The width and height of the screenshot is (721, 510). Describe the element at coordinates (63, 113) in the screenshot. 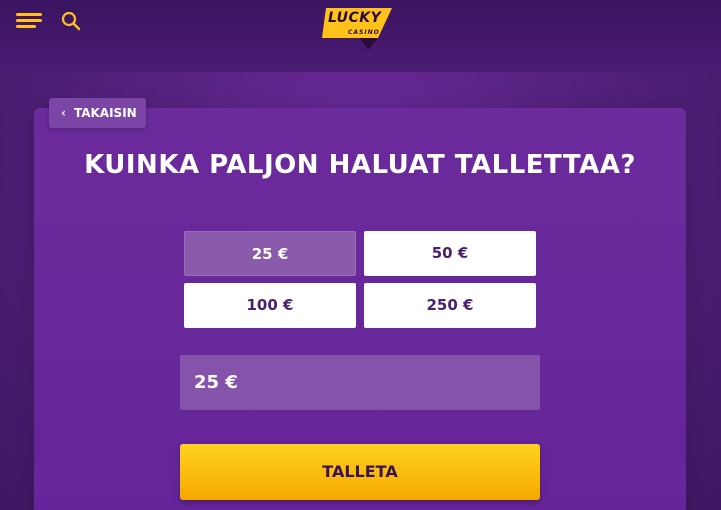

I see `chevron-left-icon: ‹` at that location.